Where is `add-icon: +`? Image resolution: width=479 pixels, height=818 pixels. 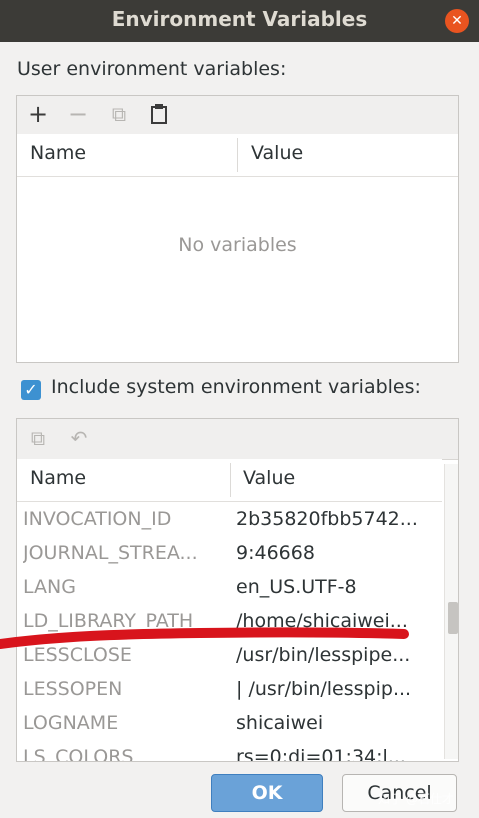 add-icon: + is located at coordinates (38, 114).